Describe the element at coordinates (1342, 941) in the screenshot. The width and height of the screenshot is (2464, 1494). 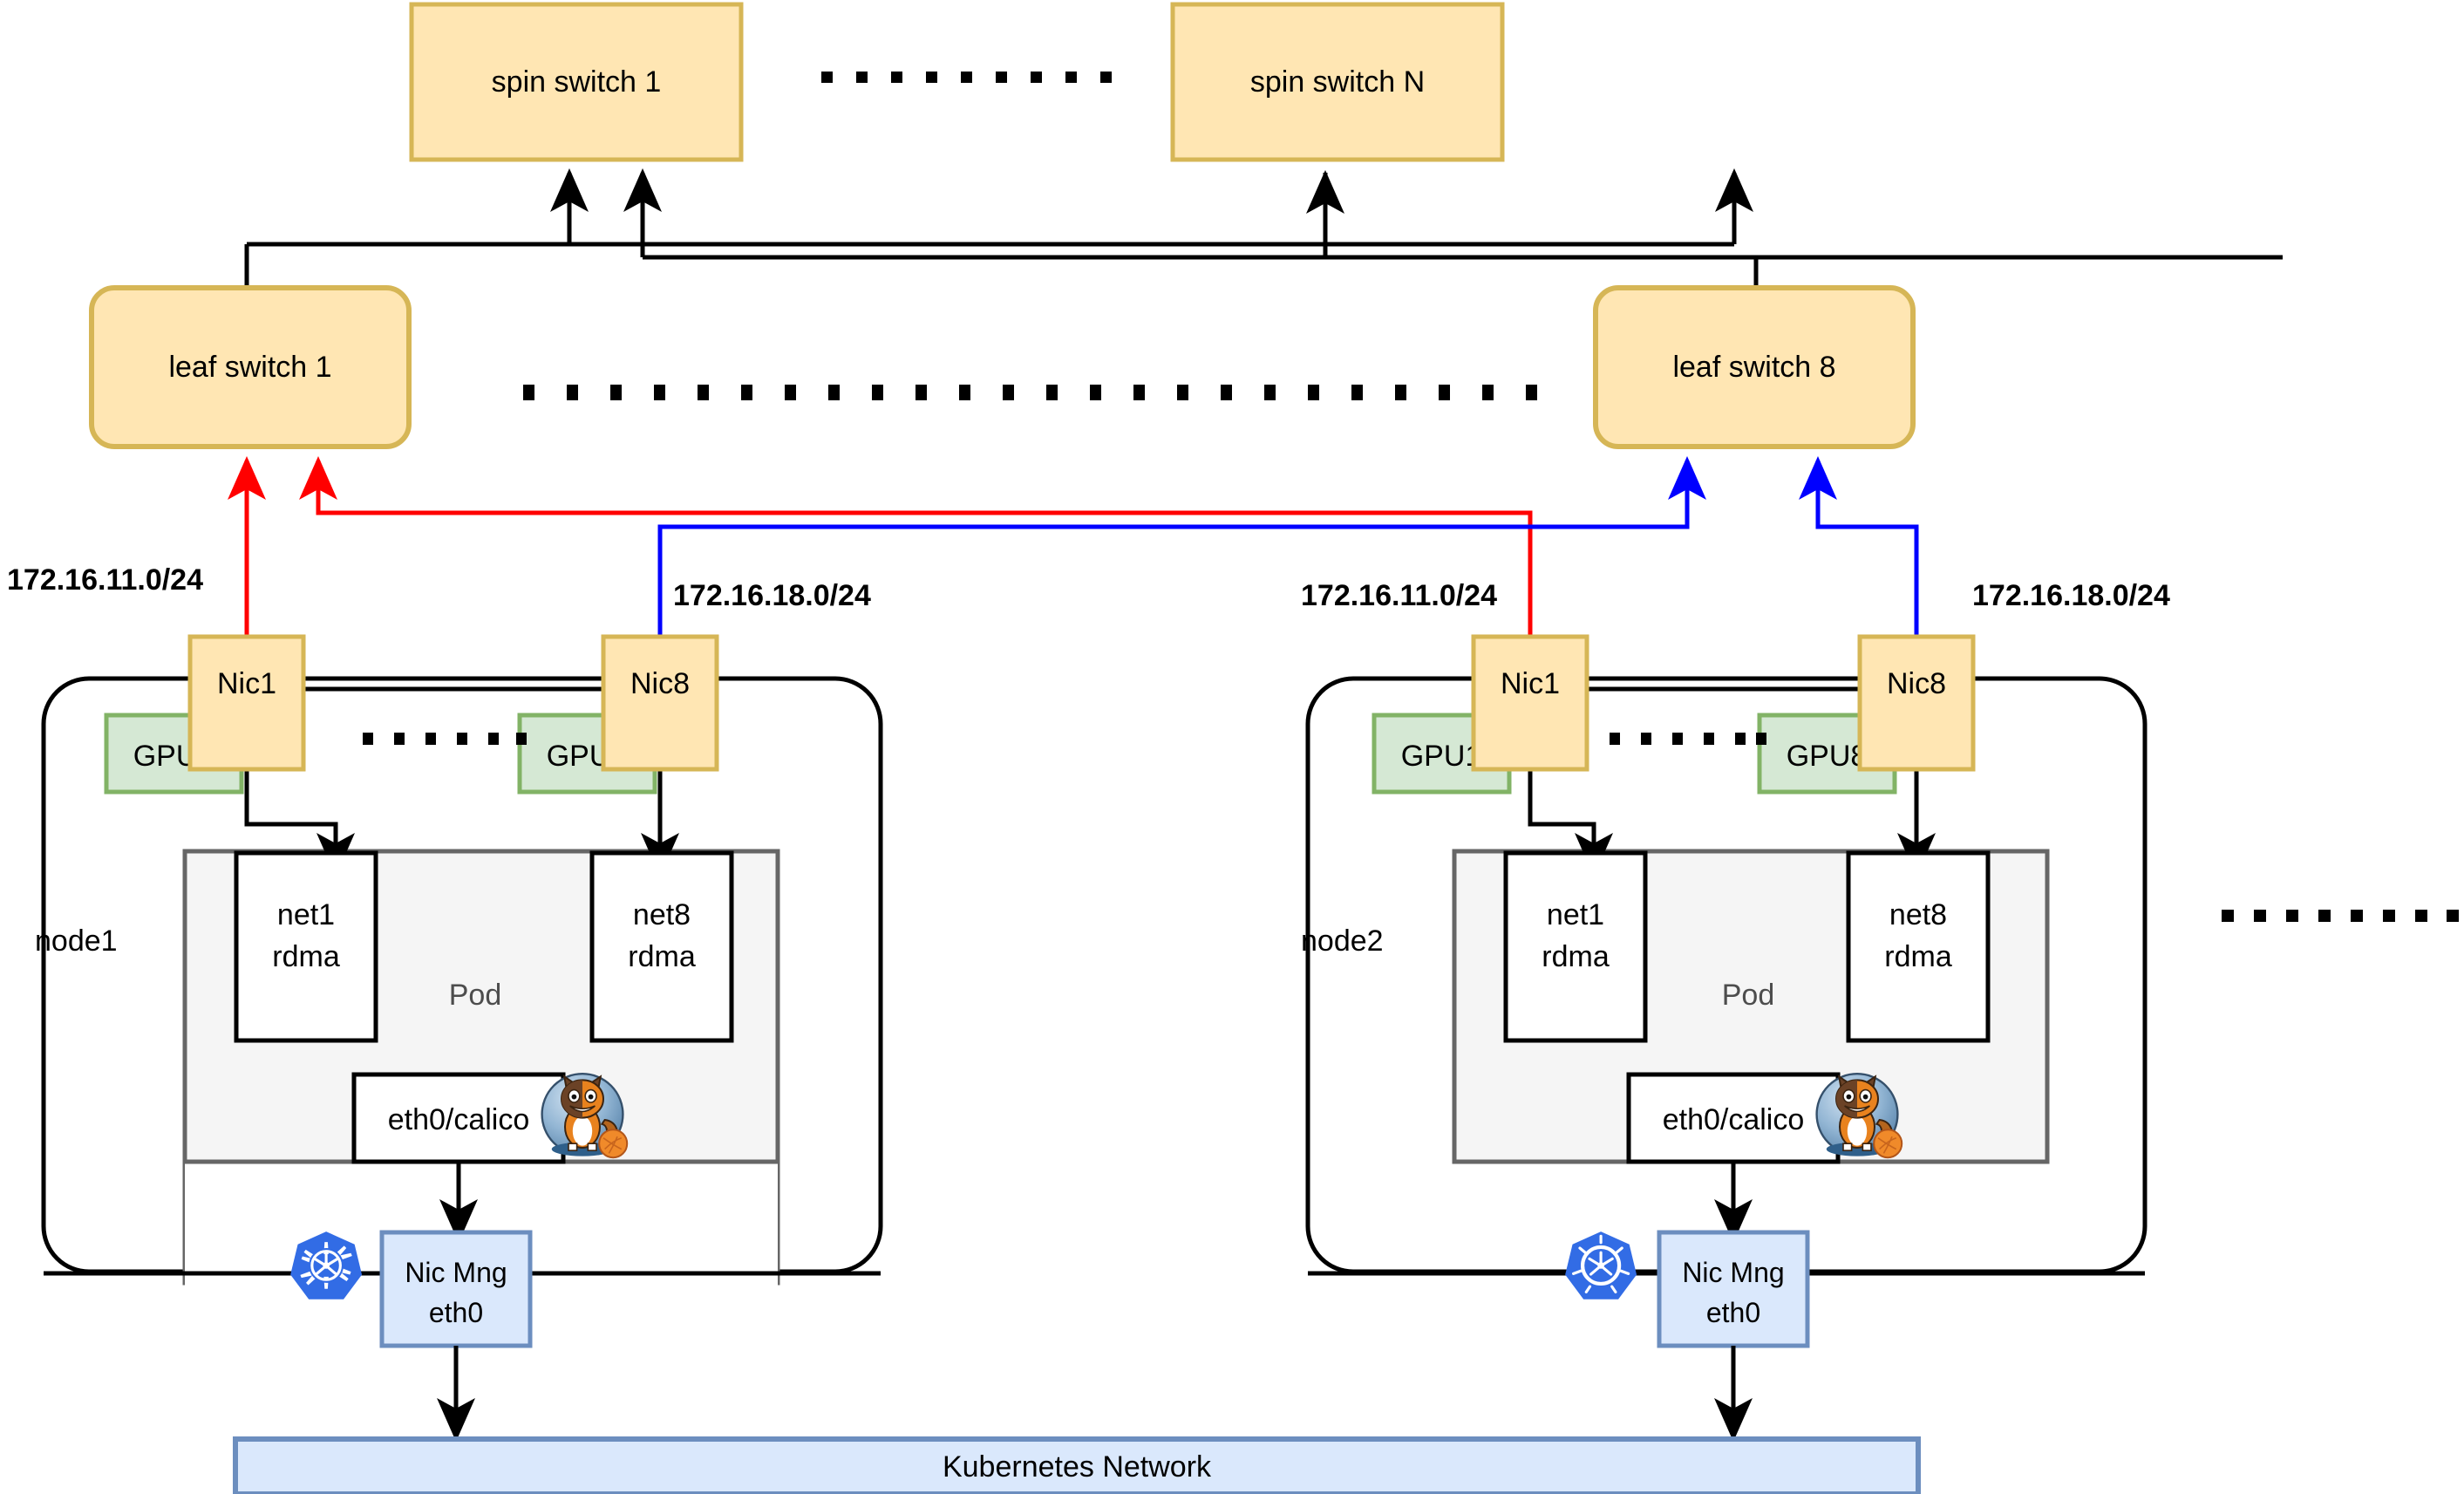
I see `node2-label: node2` at that location.